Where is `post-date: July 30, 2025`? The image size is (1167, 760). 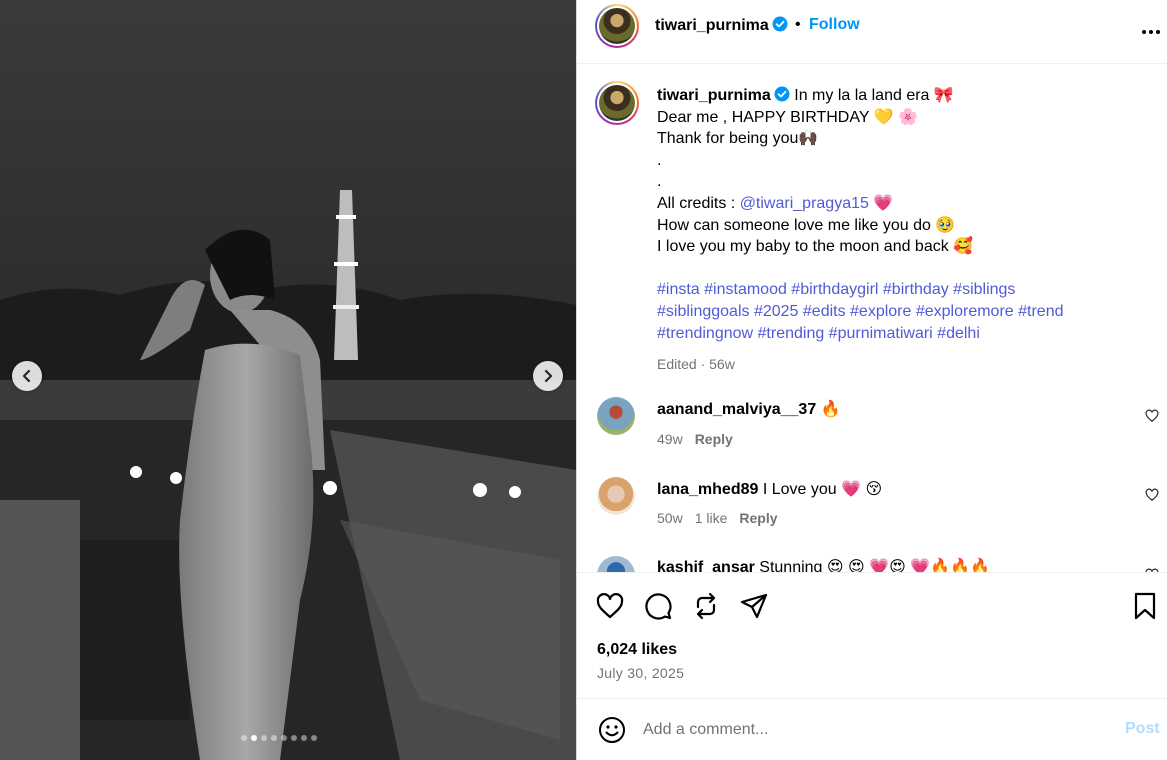 post-date: July 30, 2025 is located at coordinates (641, 673).